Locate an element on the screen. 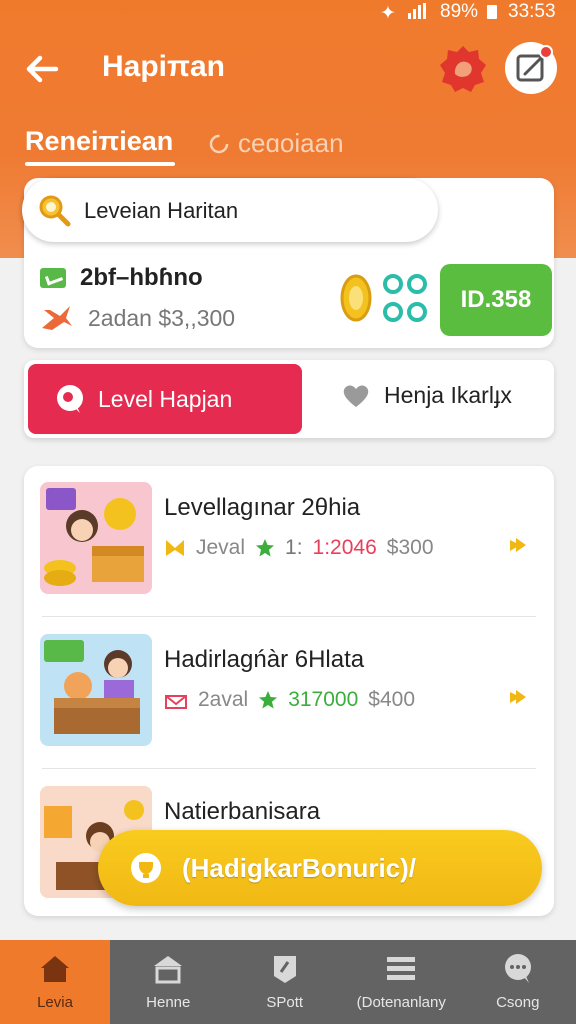  segment-level: Level Hapjan is located at coordinates (165, 399).